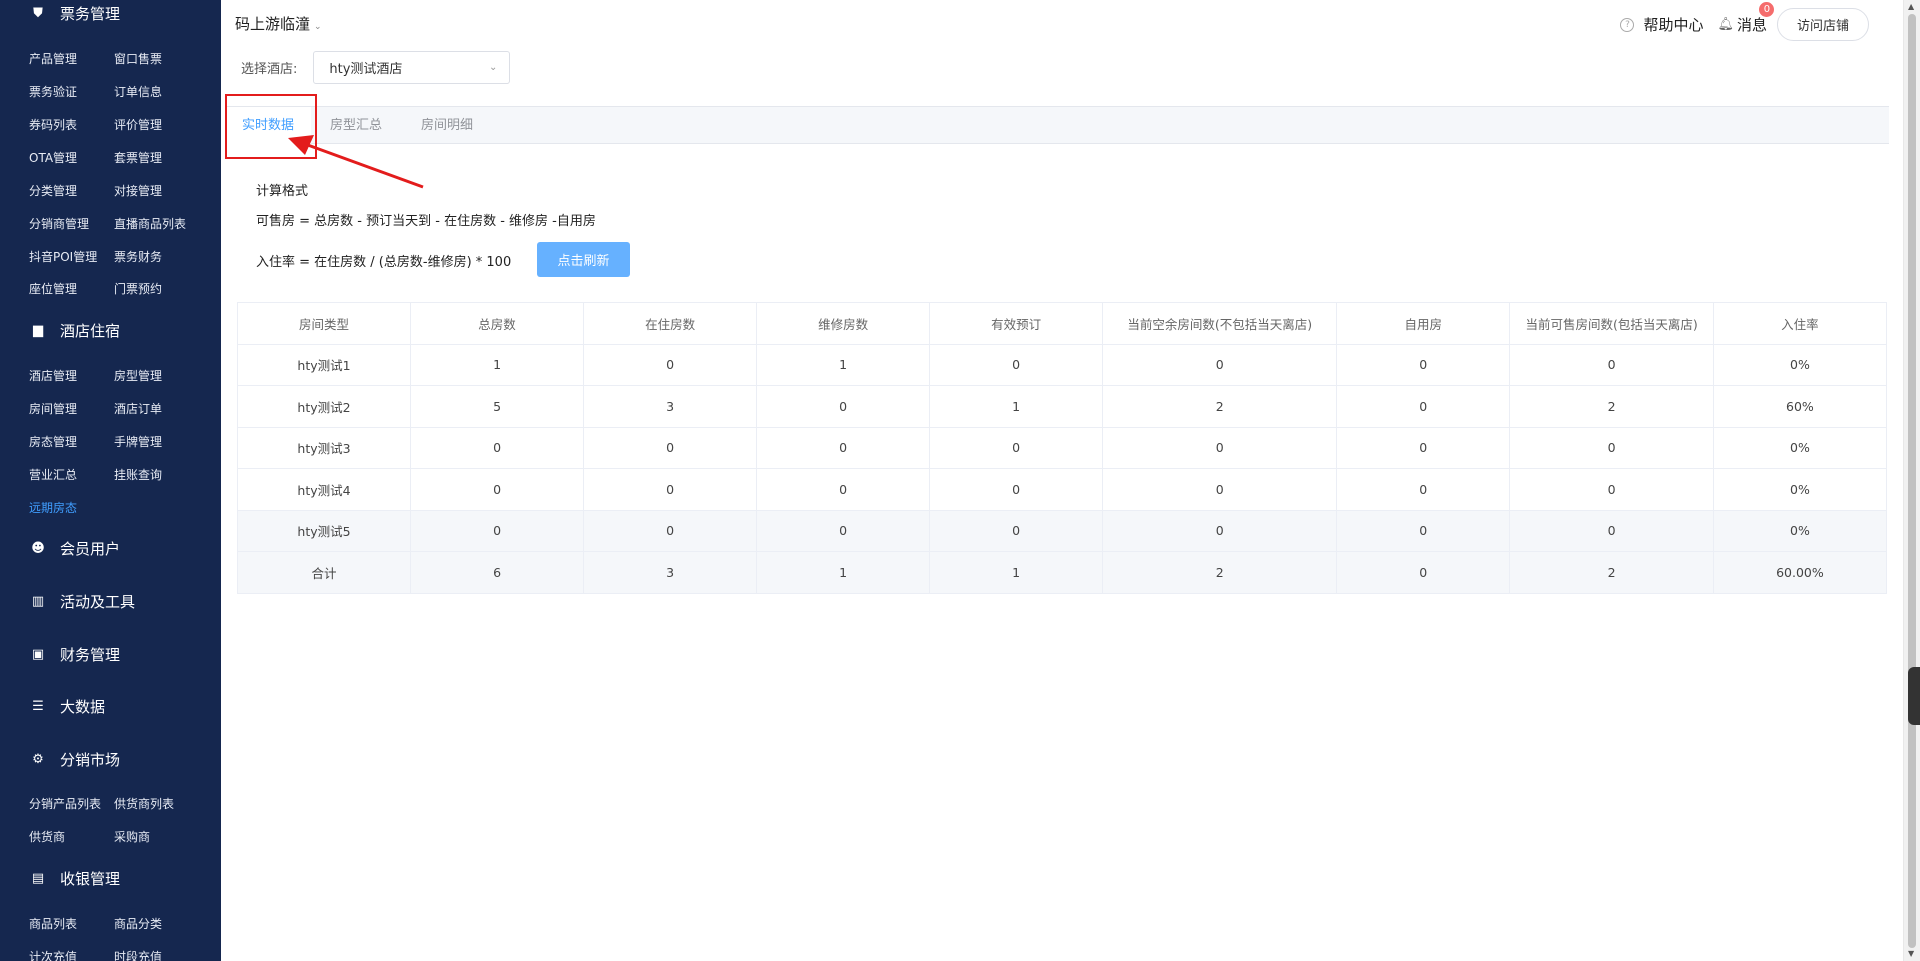 The width and height of the screenshot is (1920, 961). What do you see at coordinates (1911, 6) in the screenshot?
I see `scroll-up-icon: ▲` at bounding box center [1911, 6].